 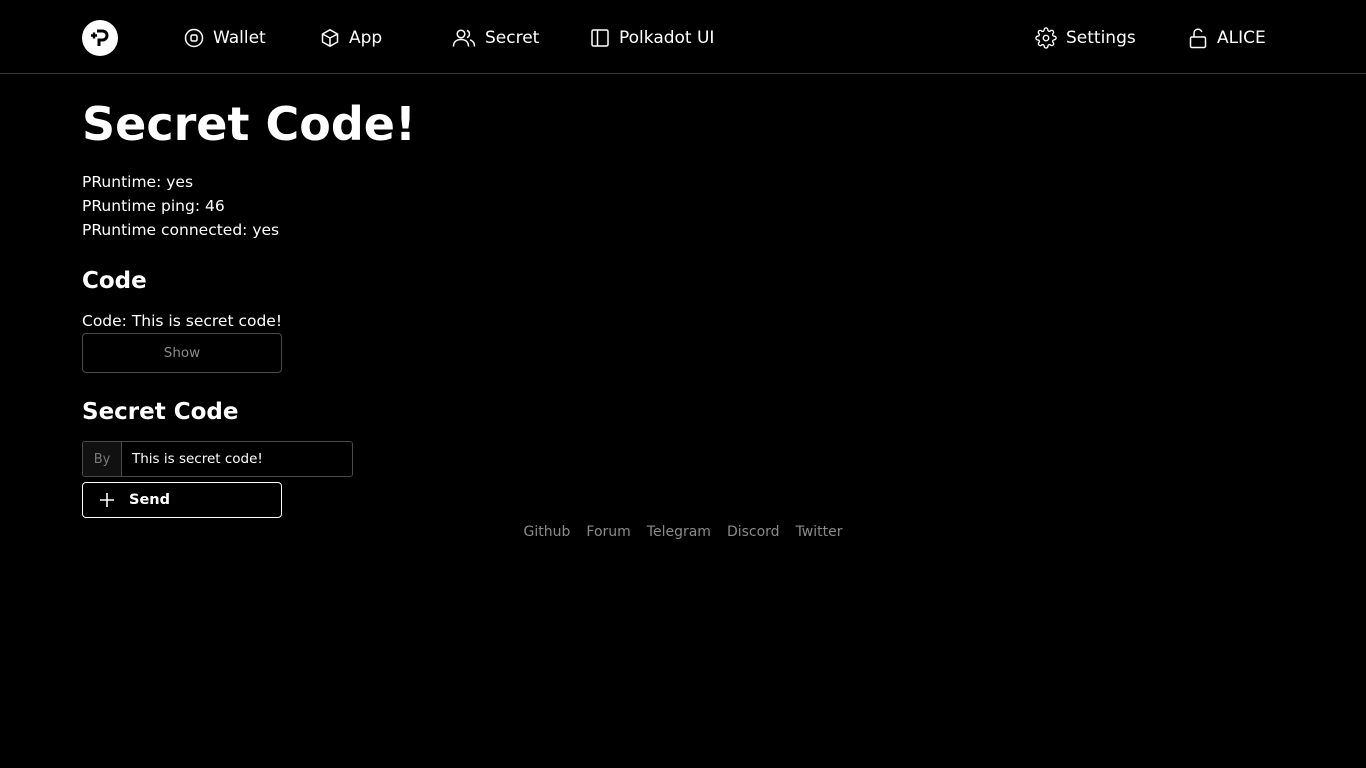 I want to click on phala-logo-icon, so click(x=100, y=38).